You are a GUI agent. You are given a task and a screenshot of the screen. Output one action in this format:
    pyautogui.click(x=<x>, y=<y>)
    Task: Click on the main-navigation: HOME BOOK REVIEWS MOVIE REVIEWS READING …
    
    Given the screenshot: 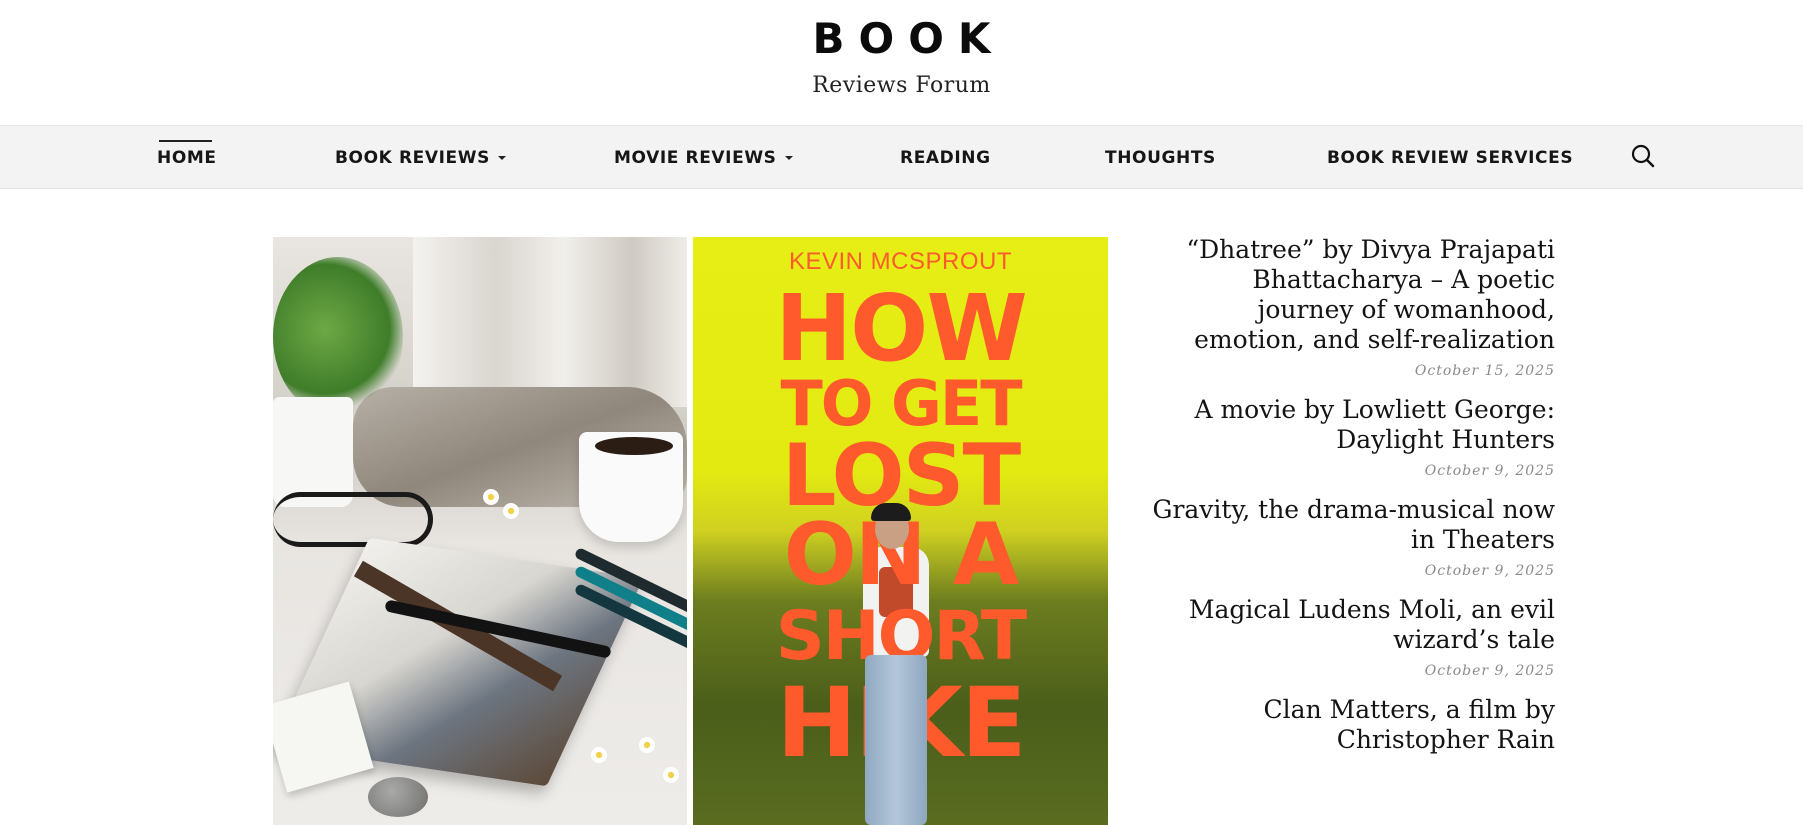 What is the action you would take?
    pyautogui.click(x=901, y=157)
    